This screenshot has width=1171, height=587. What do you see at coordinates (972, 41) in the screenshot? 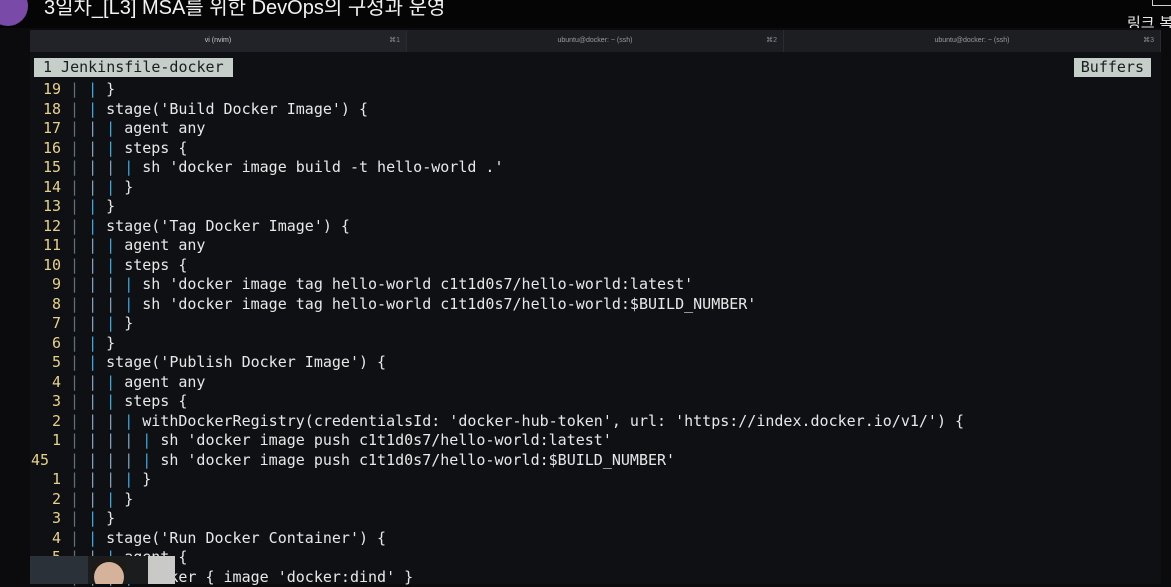
I see `terminal-tab-3: ubuntu@docker: ~ (ssh)⌘3` at bounding box center [972, 41].